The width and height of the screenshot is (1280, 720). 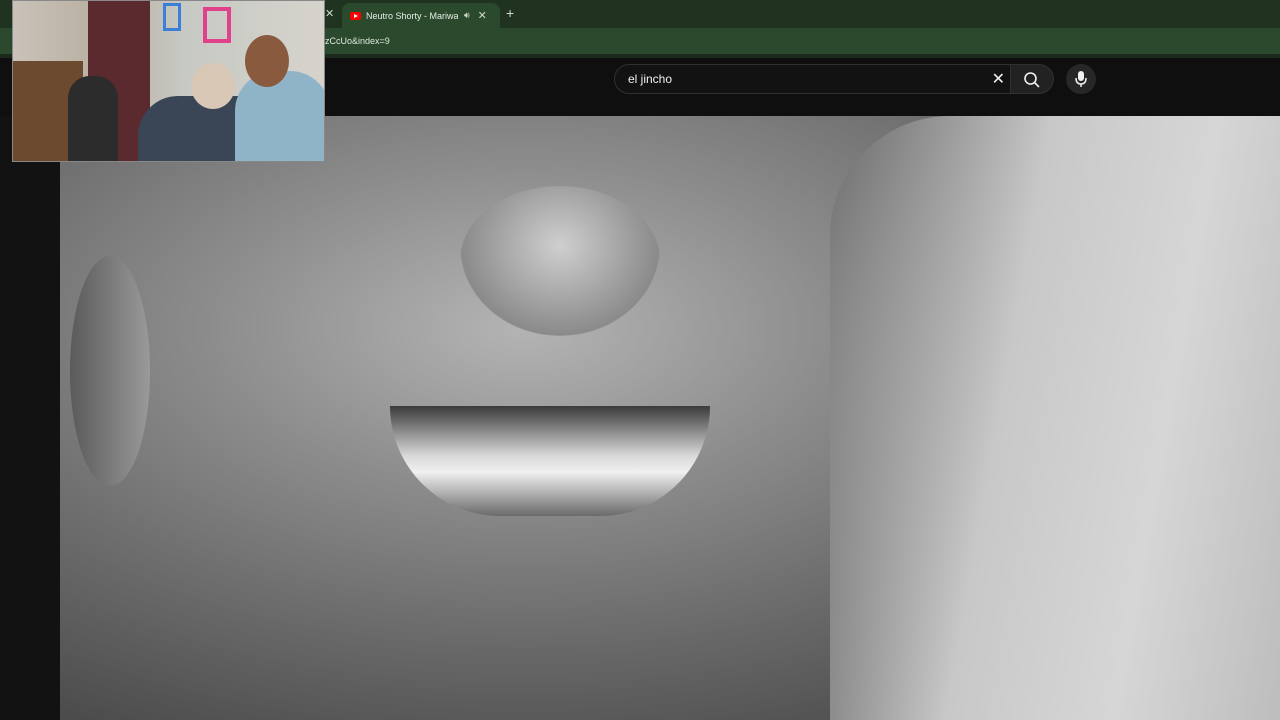 I want to click on webcam-wall-frame-blue, so click(x=172, y=17).